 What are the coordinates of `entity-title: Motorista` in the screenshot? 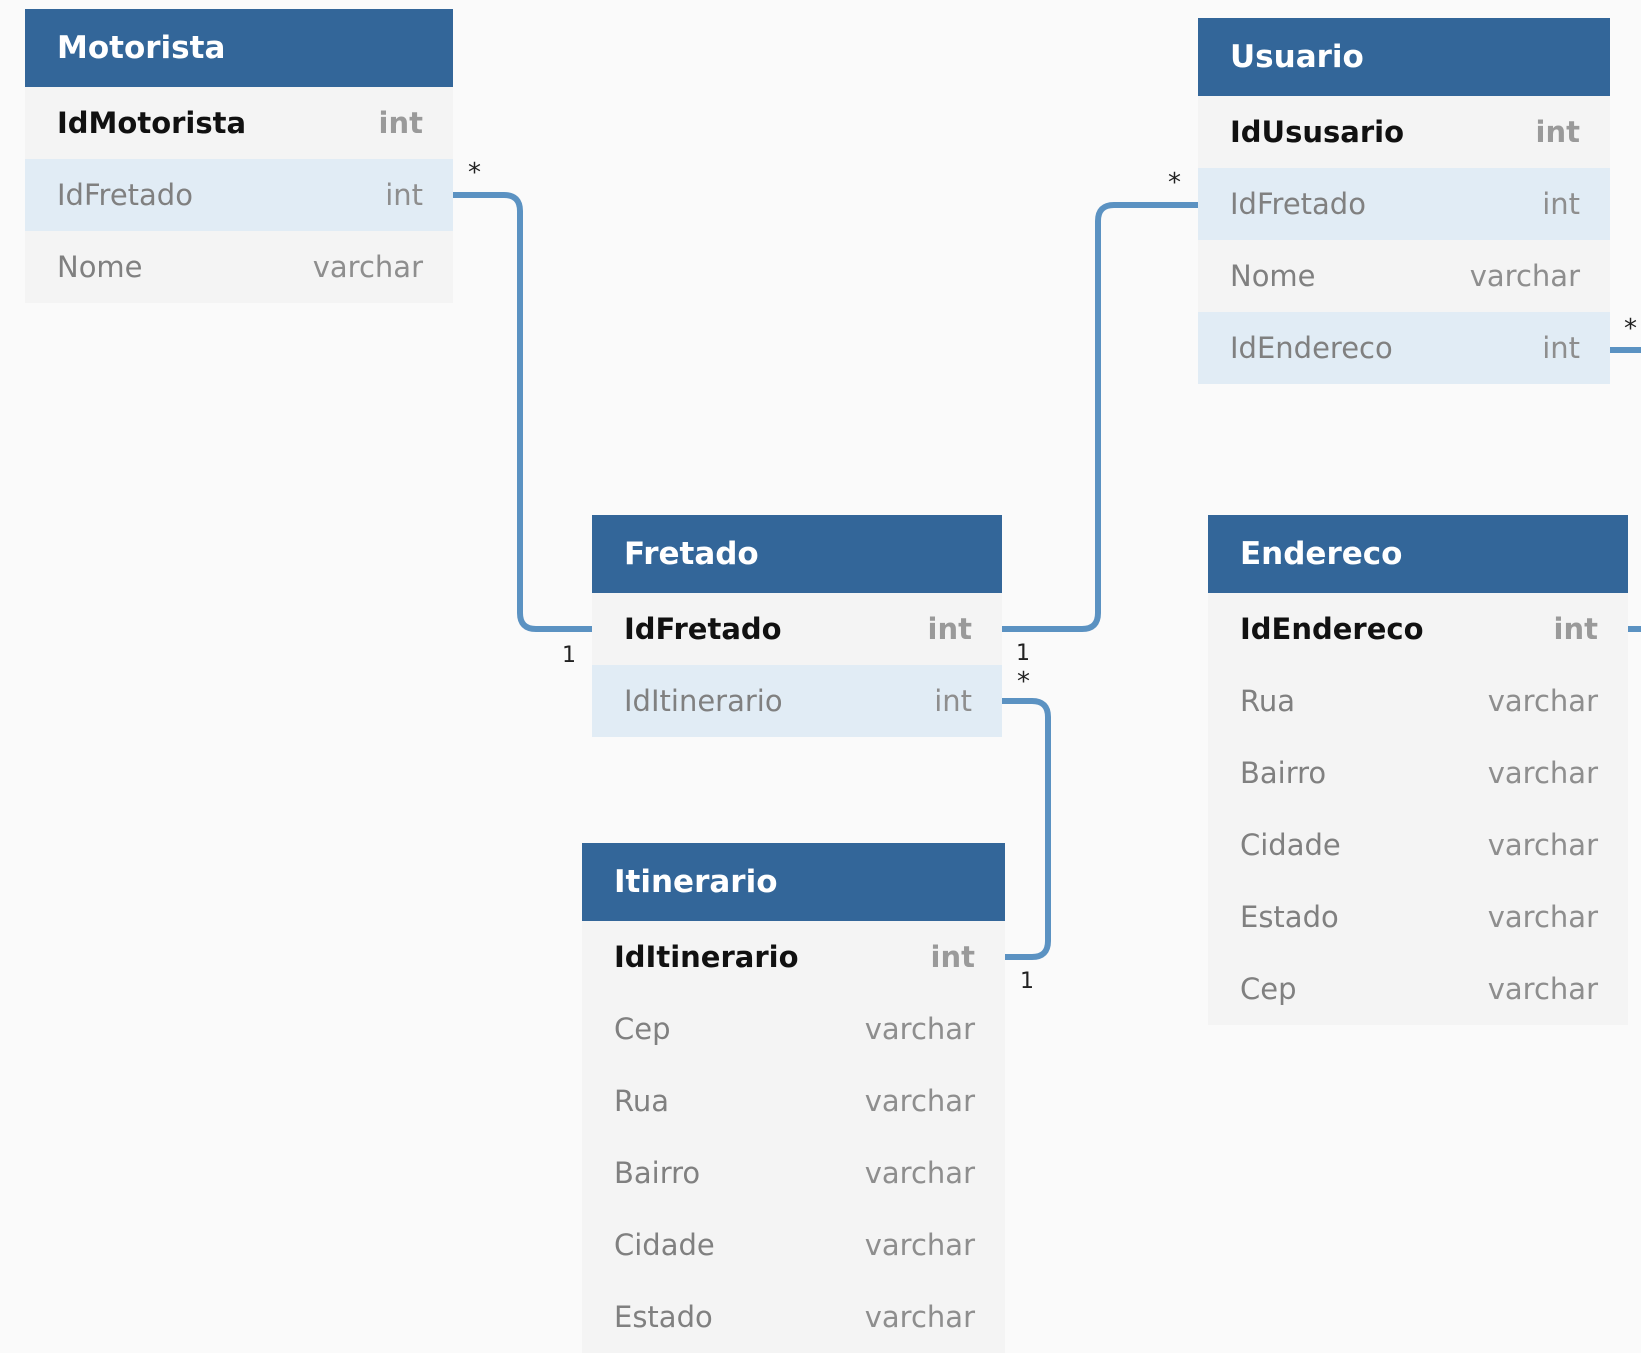 It's located at (239, 48).